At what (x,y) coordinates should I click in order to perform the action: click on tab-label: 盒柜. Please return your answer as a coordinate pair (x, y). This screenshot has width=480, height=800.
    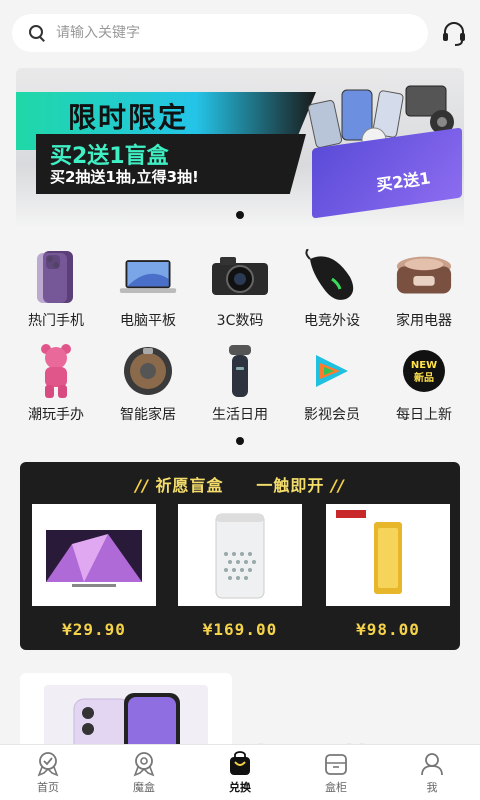
    Looking at the image, I should click on (336, 787).